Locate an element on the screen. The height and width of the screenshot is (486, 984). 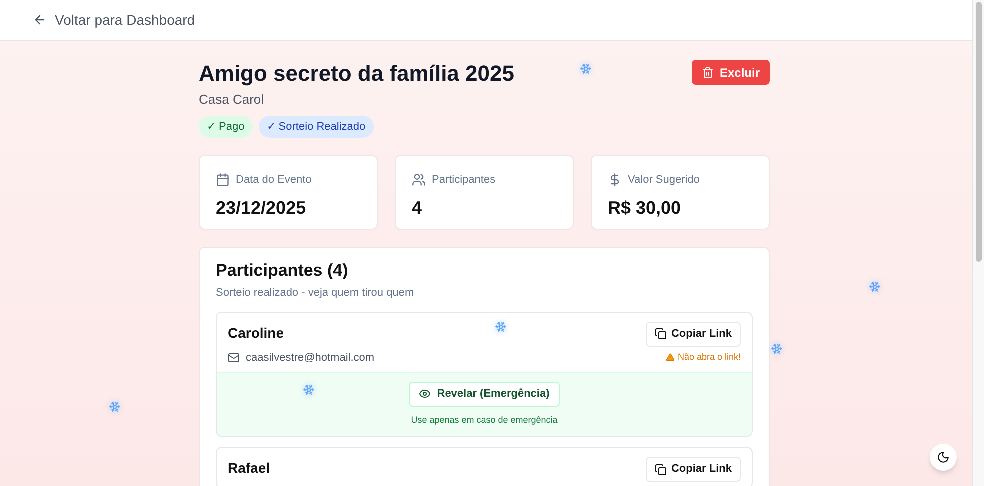
dollar-icon is located at coordinates (615, 180).